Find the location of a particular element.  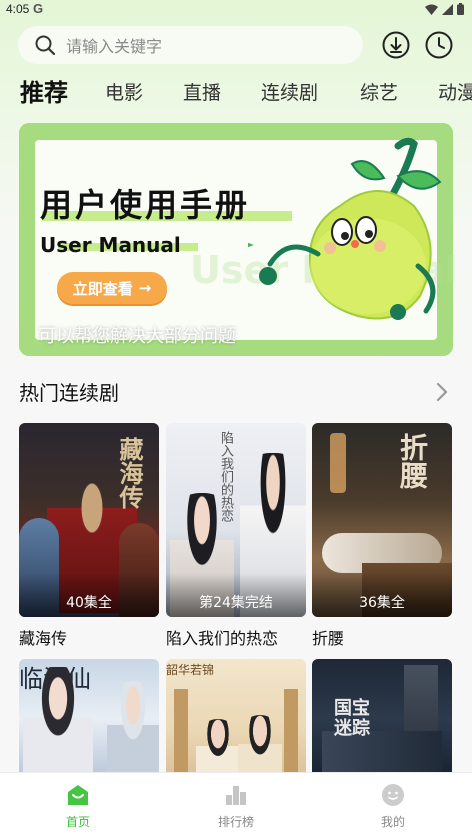

download-icon is located at coordinates (396, 45).